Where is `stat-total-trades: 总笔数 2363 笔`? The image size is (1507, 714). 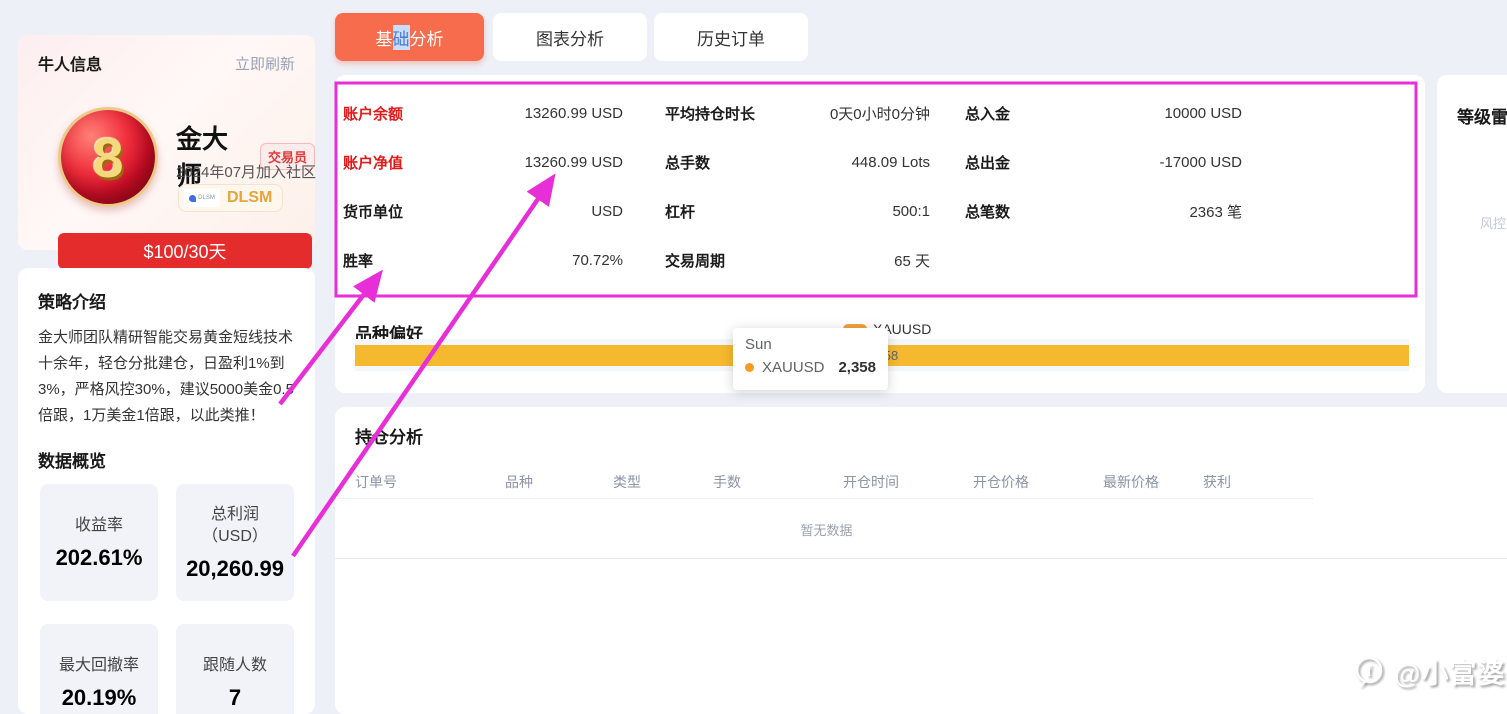 stat-total-trades: 总笔数 2363 笔 is located at coordinates (1103, 212).